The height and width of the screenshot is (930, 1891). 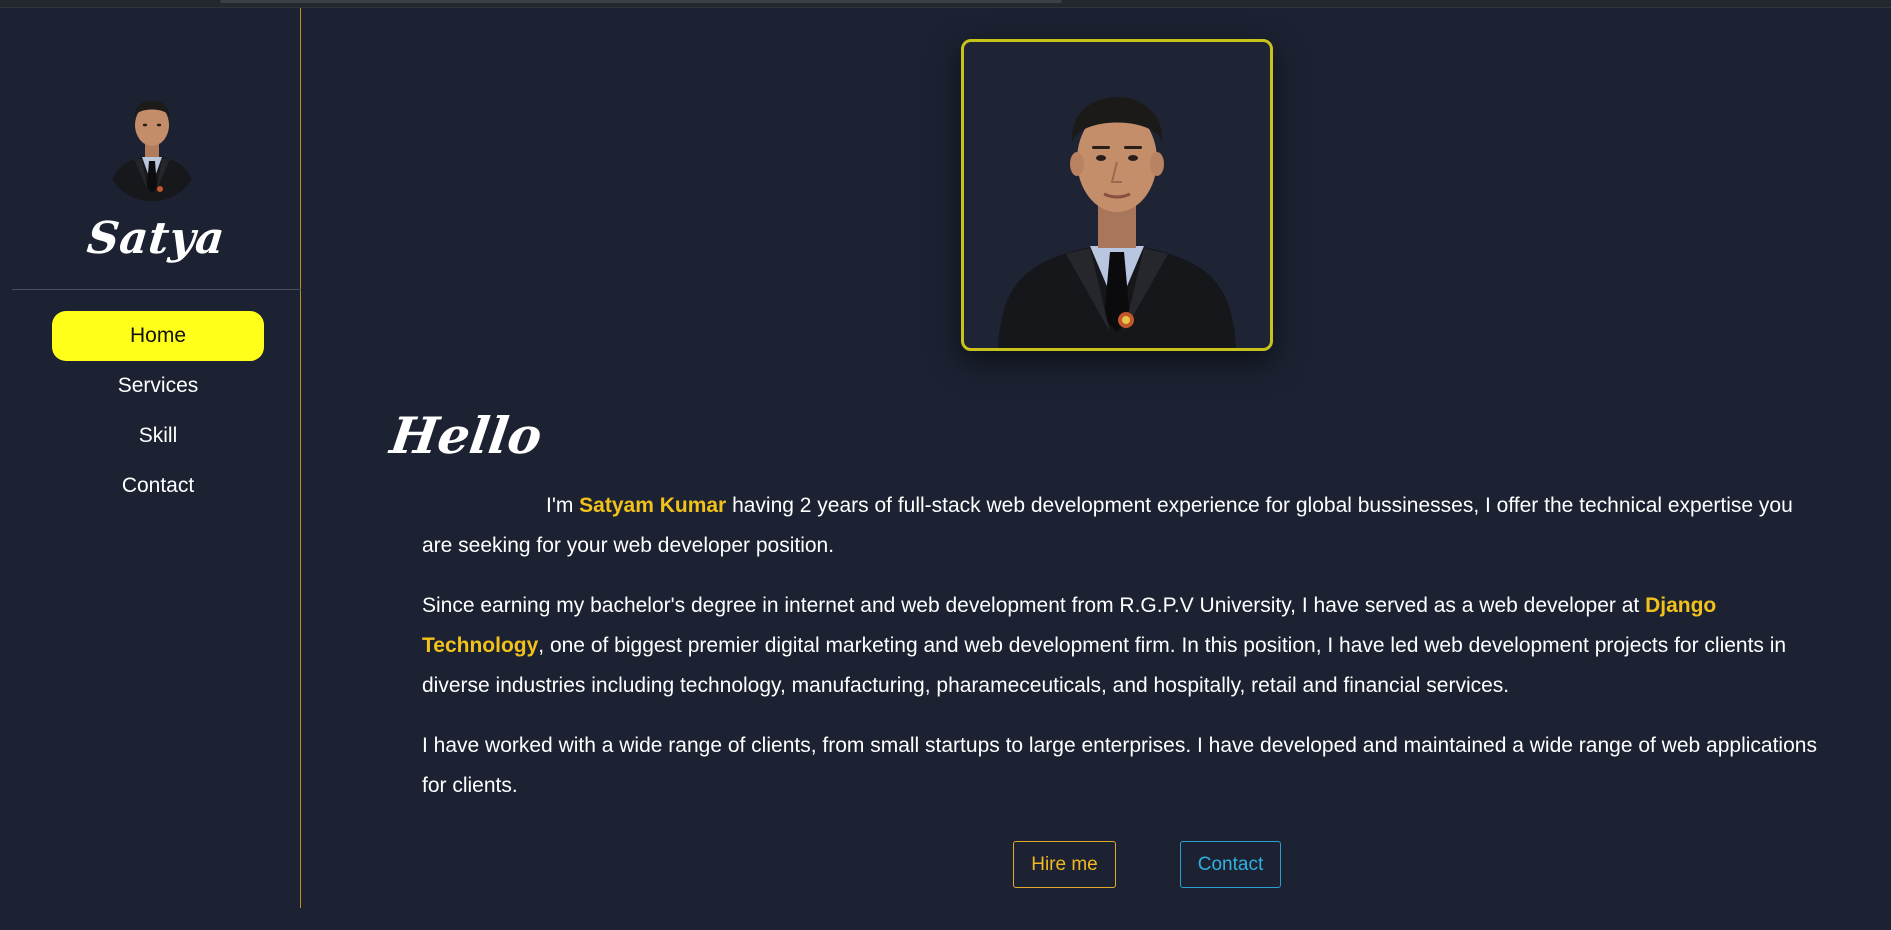 What do you see at coordinates (158, 386) in the screenshot?
I see `nav-item-services: Services` at bounding box center [158, 386].